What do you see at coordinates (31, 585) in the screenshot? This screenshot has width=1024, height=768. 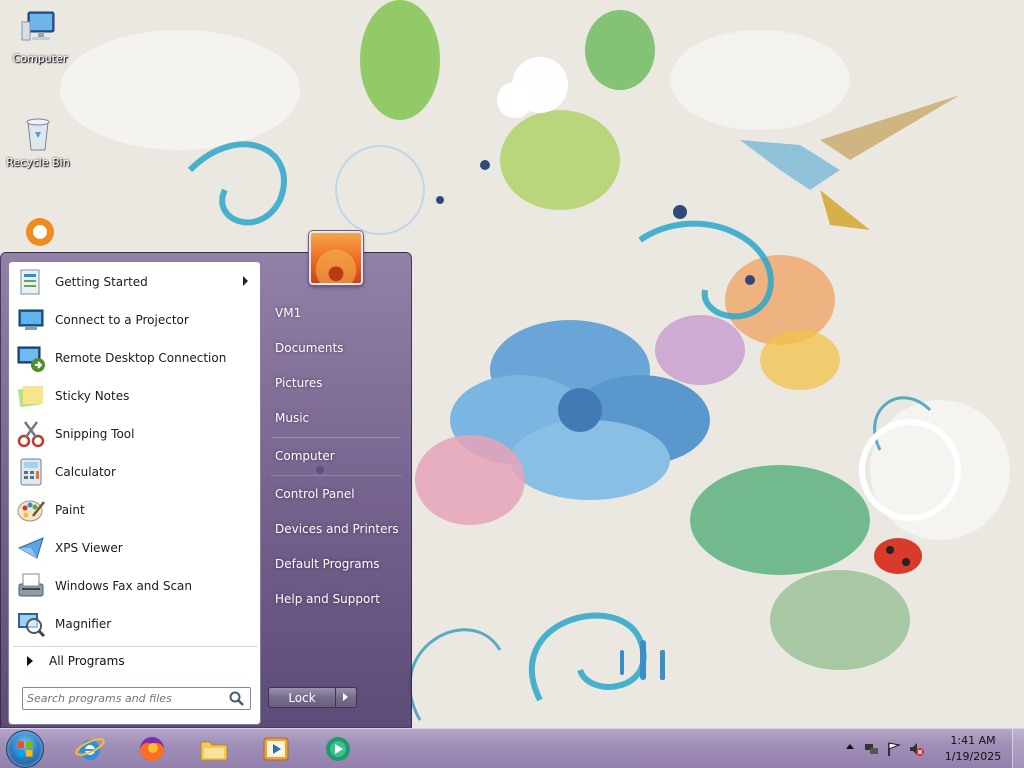 I see `fax-icon` at bounding box center [31, 585].